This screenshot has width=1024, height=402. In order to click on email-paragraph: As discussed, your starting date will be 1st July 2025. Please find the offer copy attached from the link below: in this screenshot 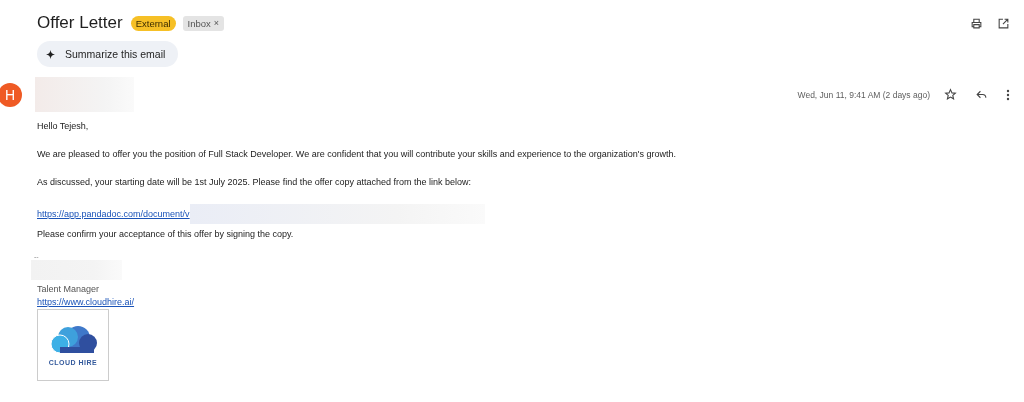, I will do `click(254, 182)`.